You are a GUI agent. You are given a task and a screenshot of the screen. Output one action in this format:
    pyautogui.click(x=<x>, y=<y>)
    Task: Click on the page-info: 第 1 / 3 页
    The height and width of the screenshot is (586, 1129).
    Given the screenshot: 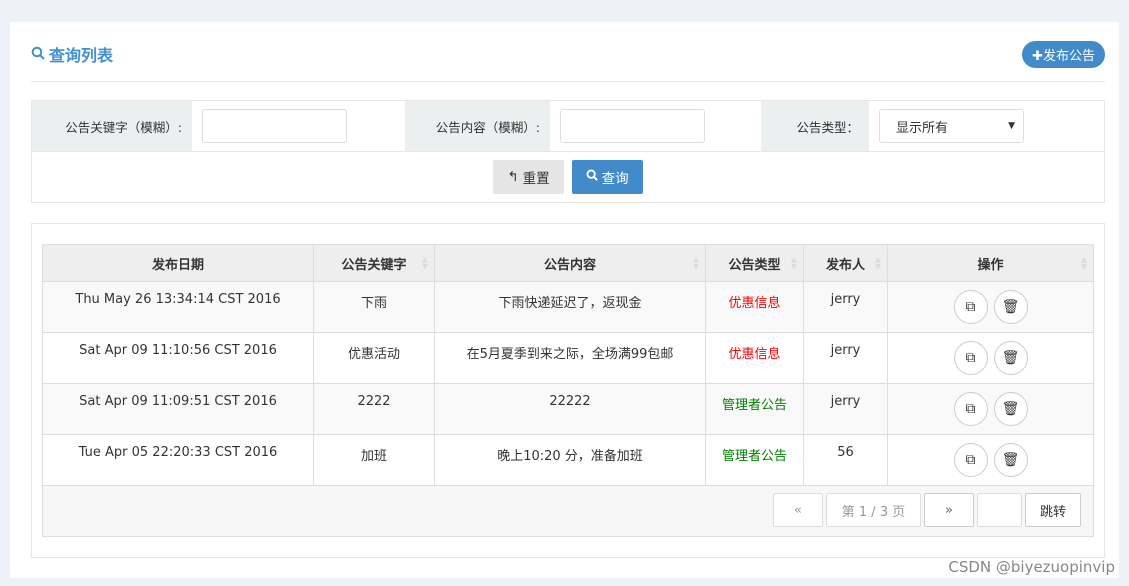 What is the action you would take?
    pyautogui.click(x=873, y=510)
    